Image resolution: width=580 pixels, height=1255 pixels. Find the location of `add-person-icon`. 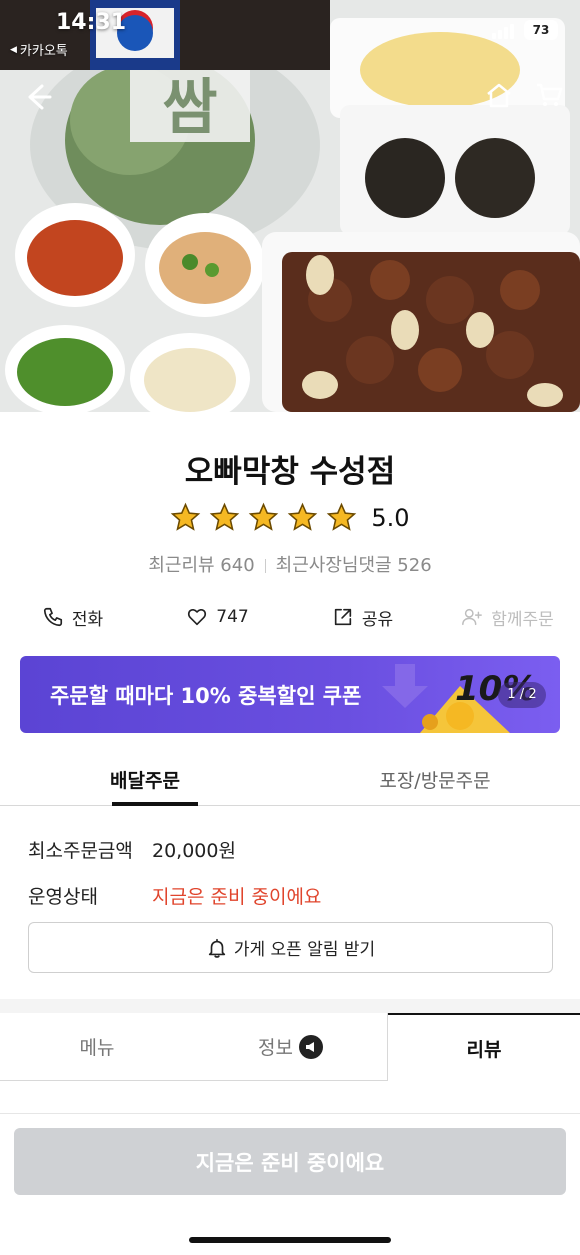

add-person-icon is located at coordinates (472, 617).